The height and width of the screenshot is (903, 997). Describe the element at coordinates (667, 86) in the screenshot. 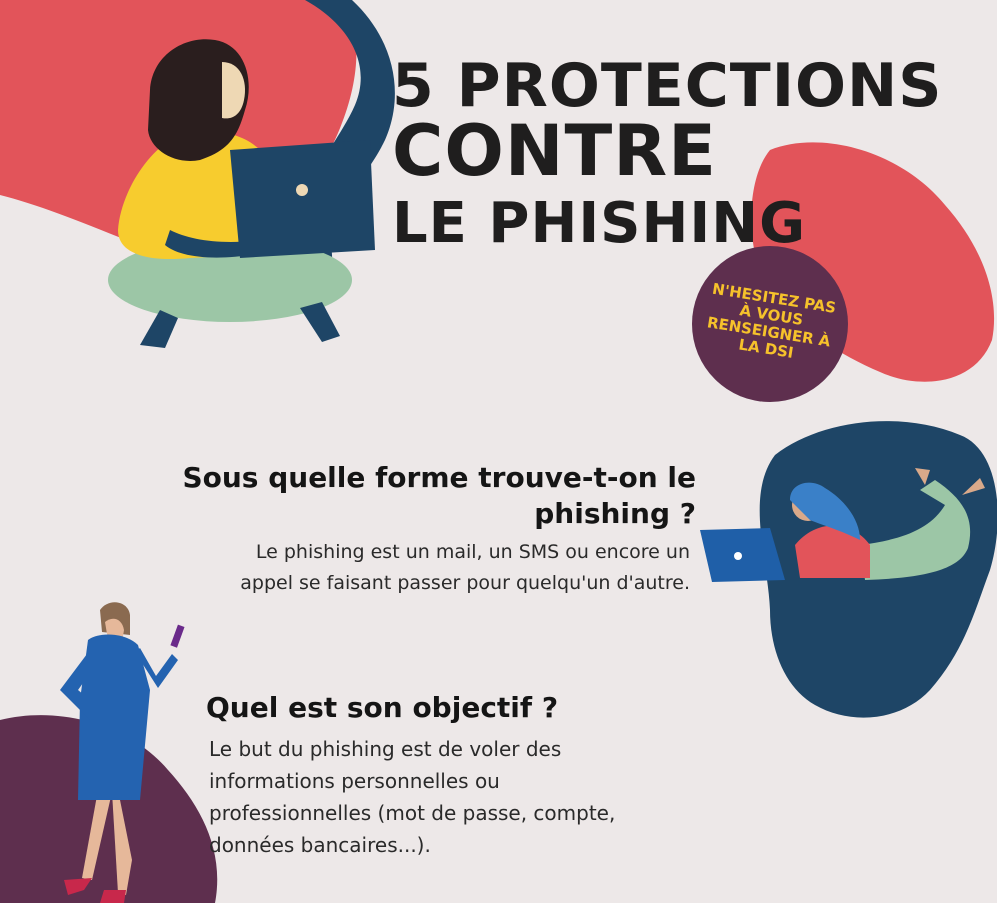

I see `title-line-1: 5 PROTECTIONS` at that location.